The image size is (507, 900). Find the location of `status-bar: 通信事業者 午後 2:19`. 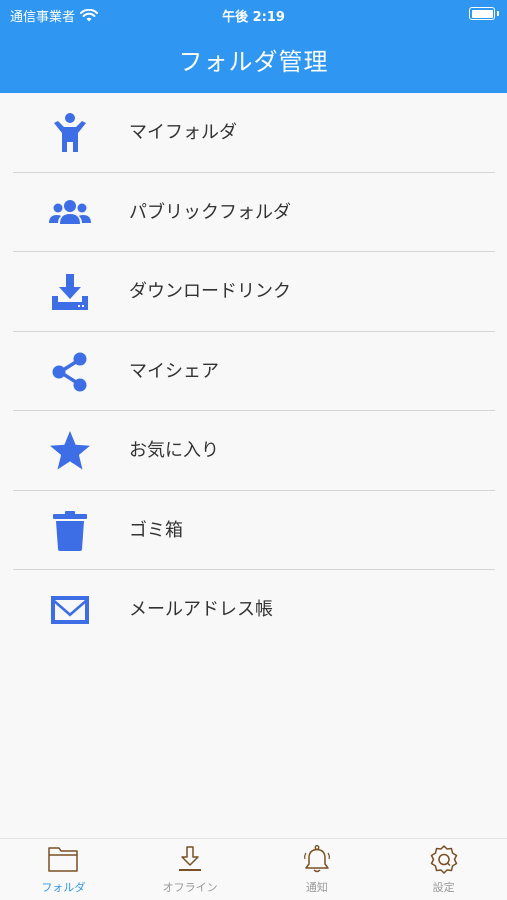

status-bar: 通信事業者 午後 2:19 is located at coordinates (253, 14).